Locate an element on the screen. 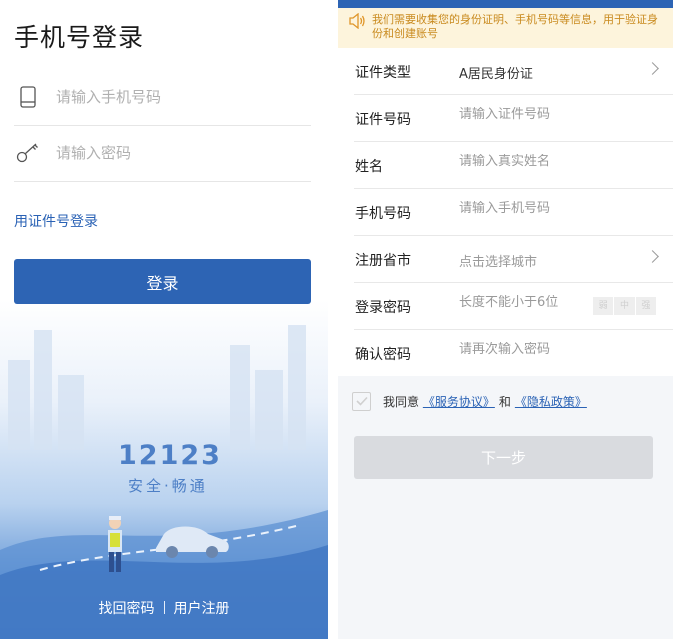 The height and width of the screenshot is (639, 673). city-select: 点击选择城市 is located at coordinates (498, 260).